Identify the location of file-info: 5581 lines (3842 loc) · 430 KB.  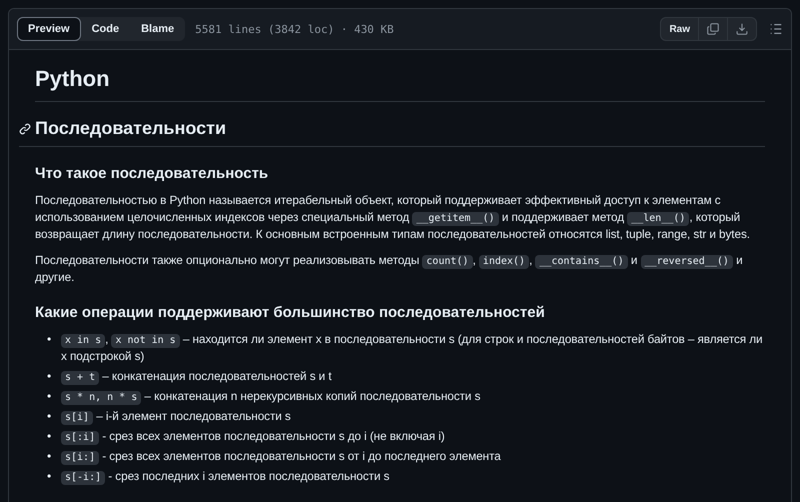
(294, 29).